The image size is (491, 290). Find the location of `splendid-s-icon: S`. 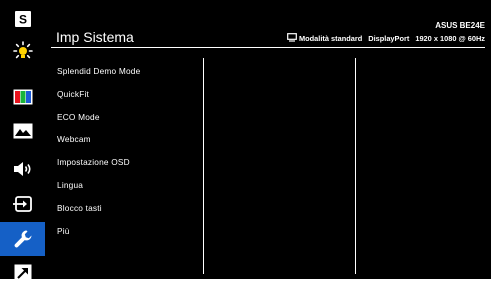

splendid-s-icon: S is located at coordinates (22, 19).